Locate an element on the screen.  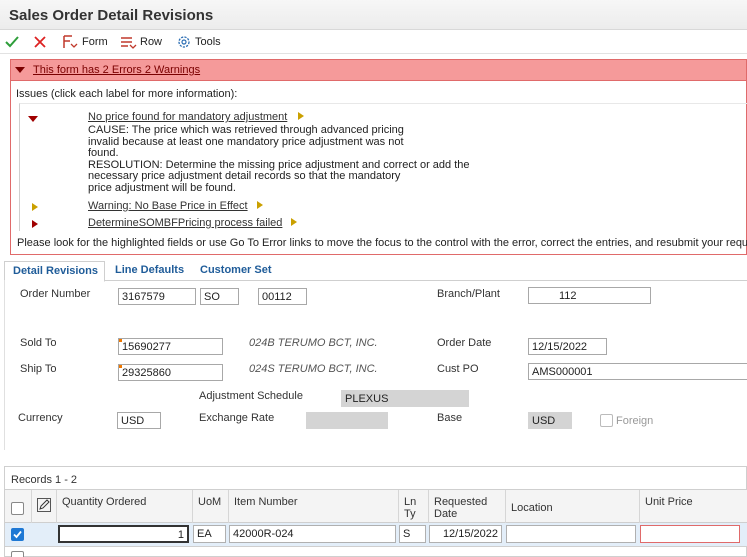
issue-link-base-price: Warning: No Base Price in Effect is located at coordinates (168, 206).